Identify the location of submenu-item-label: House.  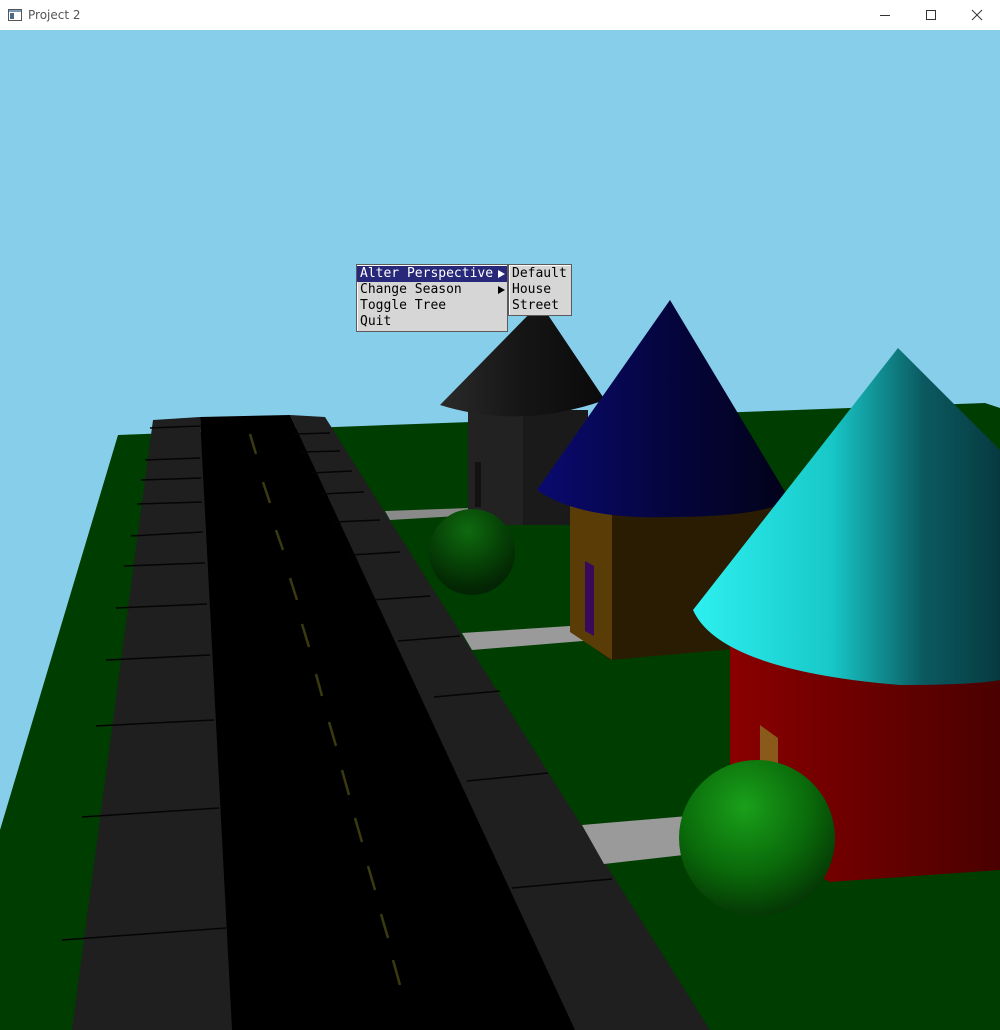
(532, 289).